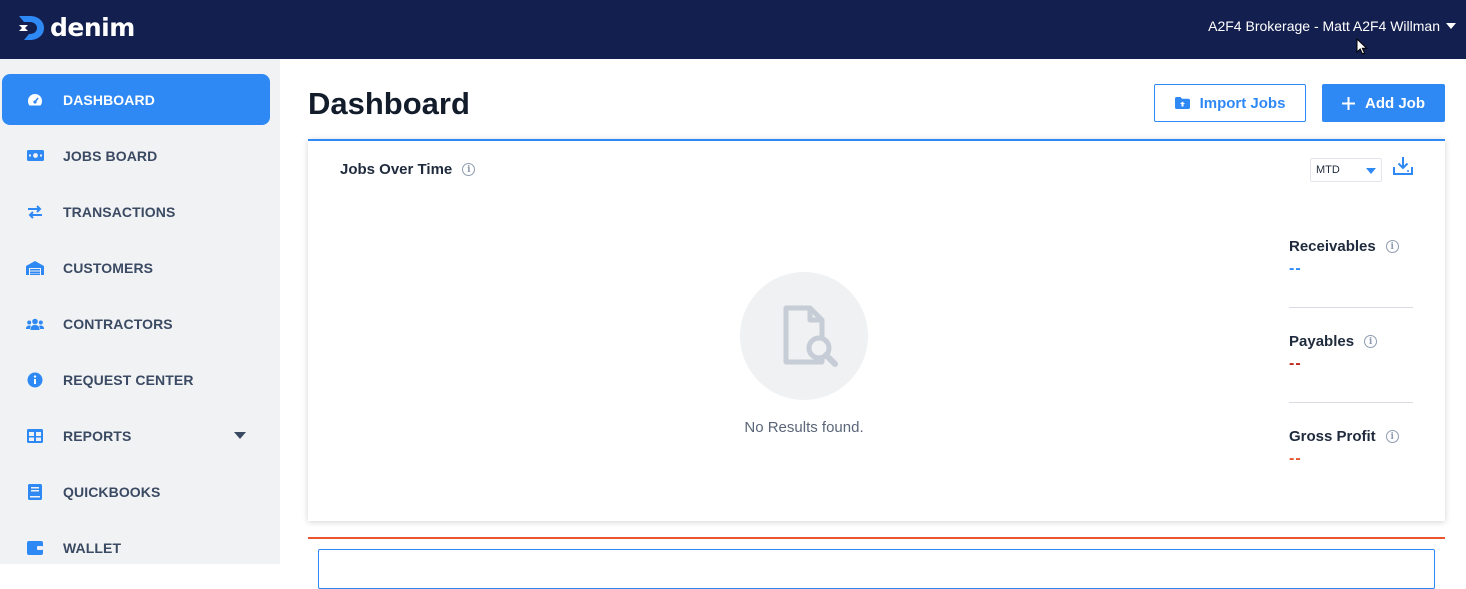 The height and width of the screenshot is (589, 1466). I want to click on empty-state-illustration, so click(804, 336).